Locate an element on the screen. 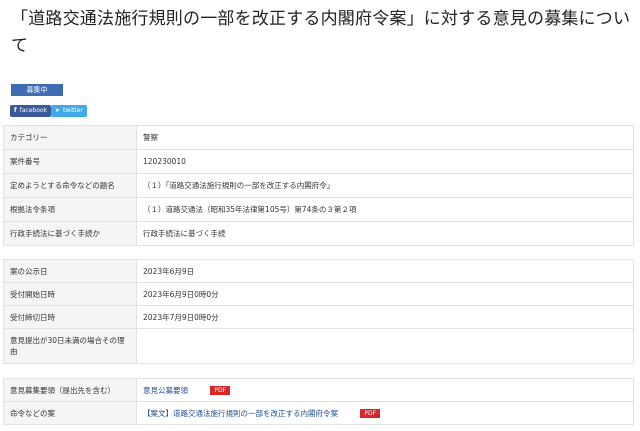 The height and width of the screenshot is (431, 640). row-label: 受付開始日時 is located at coordinates (70, 294).